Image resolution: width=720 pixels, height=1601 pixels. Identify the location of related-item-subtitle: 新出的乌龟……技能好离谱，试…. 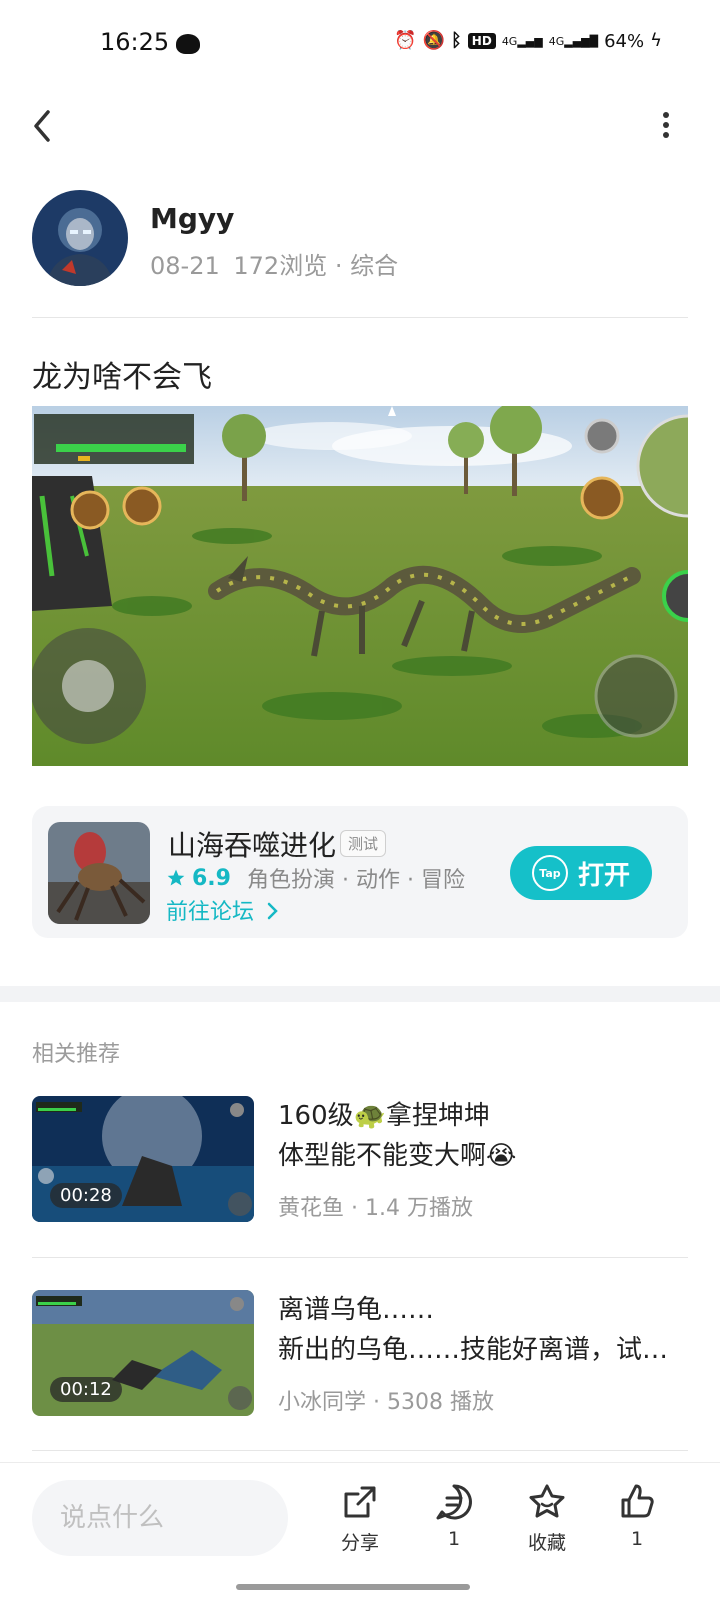
(473, 1350).